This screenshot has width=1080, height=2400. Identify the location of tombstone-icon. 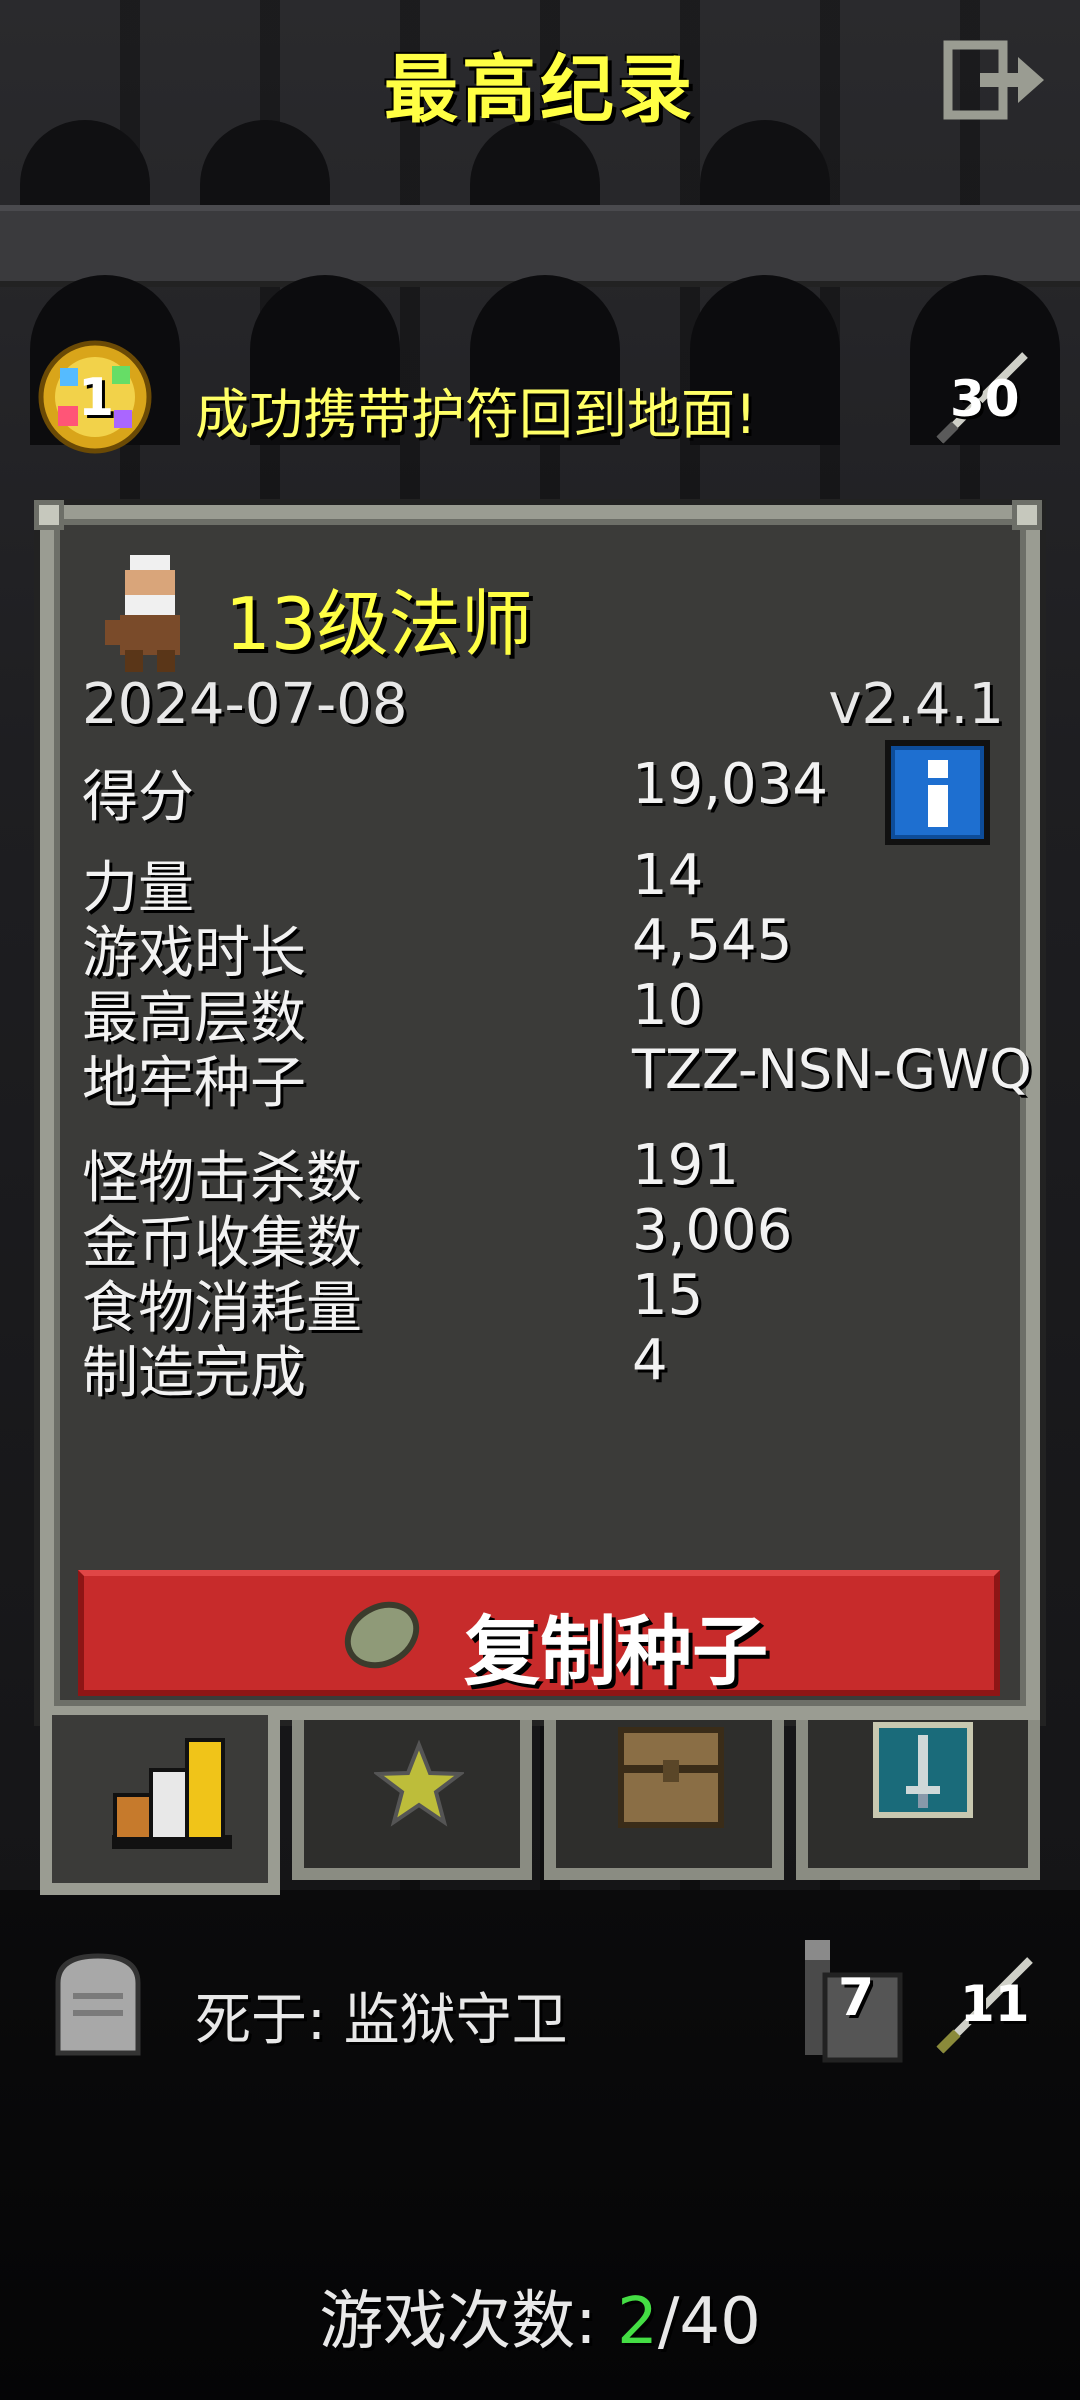
(98, 2004).